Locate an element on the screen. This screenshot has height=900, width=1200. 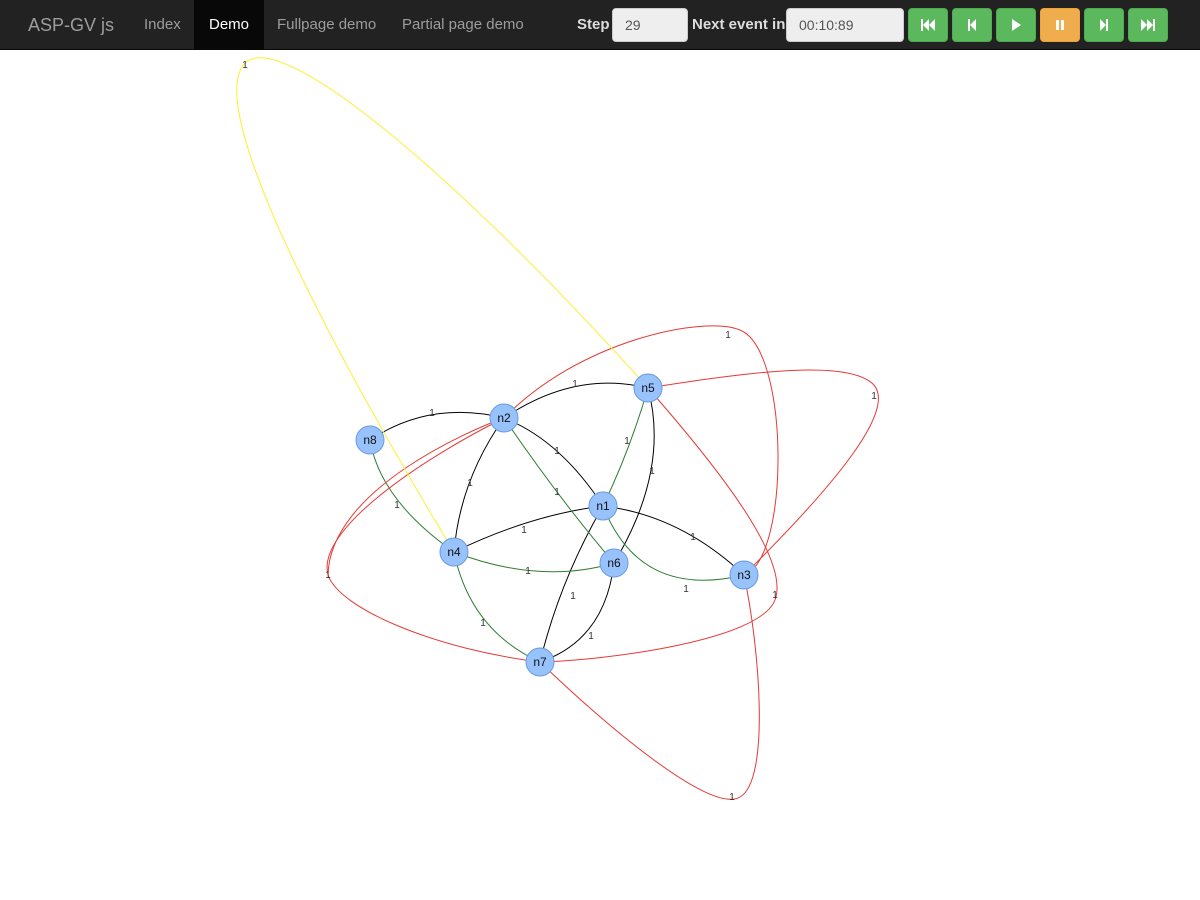
graph-node-n5: n5 is located at coordinates (648, 388).